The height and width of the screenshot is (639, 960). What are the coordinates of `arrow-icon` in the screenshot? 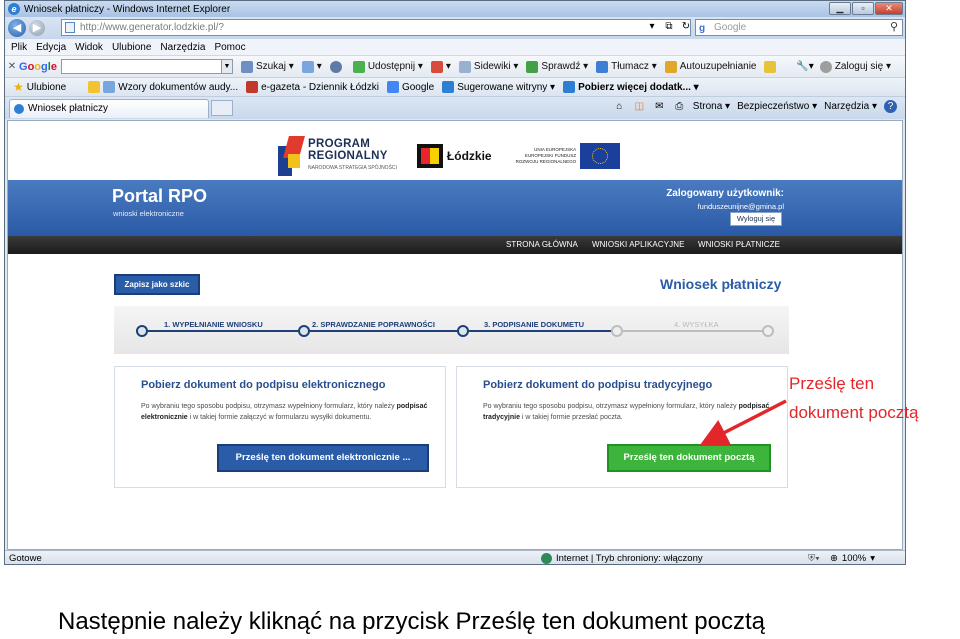 It's located at (743, 422).